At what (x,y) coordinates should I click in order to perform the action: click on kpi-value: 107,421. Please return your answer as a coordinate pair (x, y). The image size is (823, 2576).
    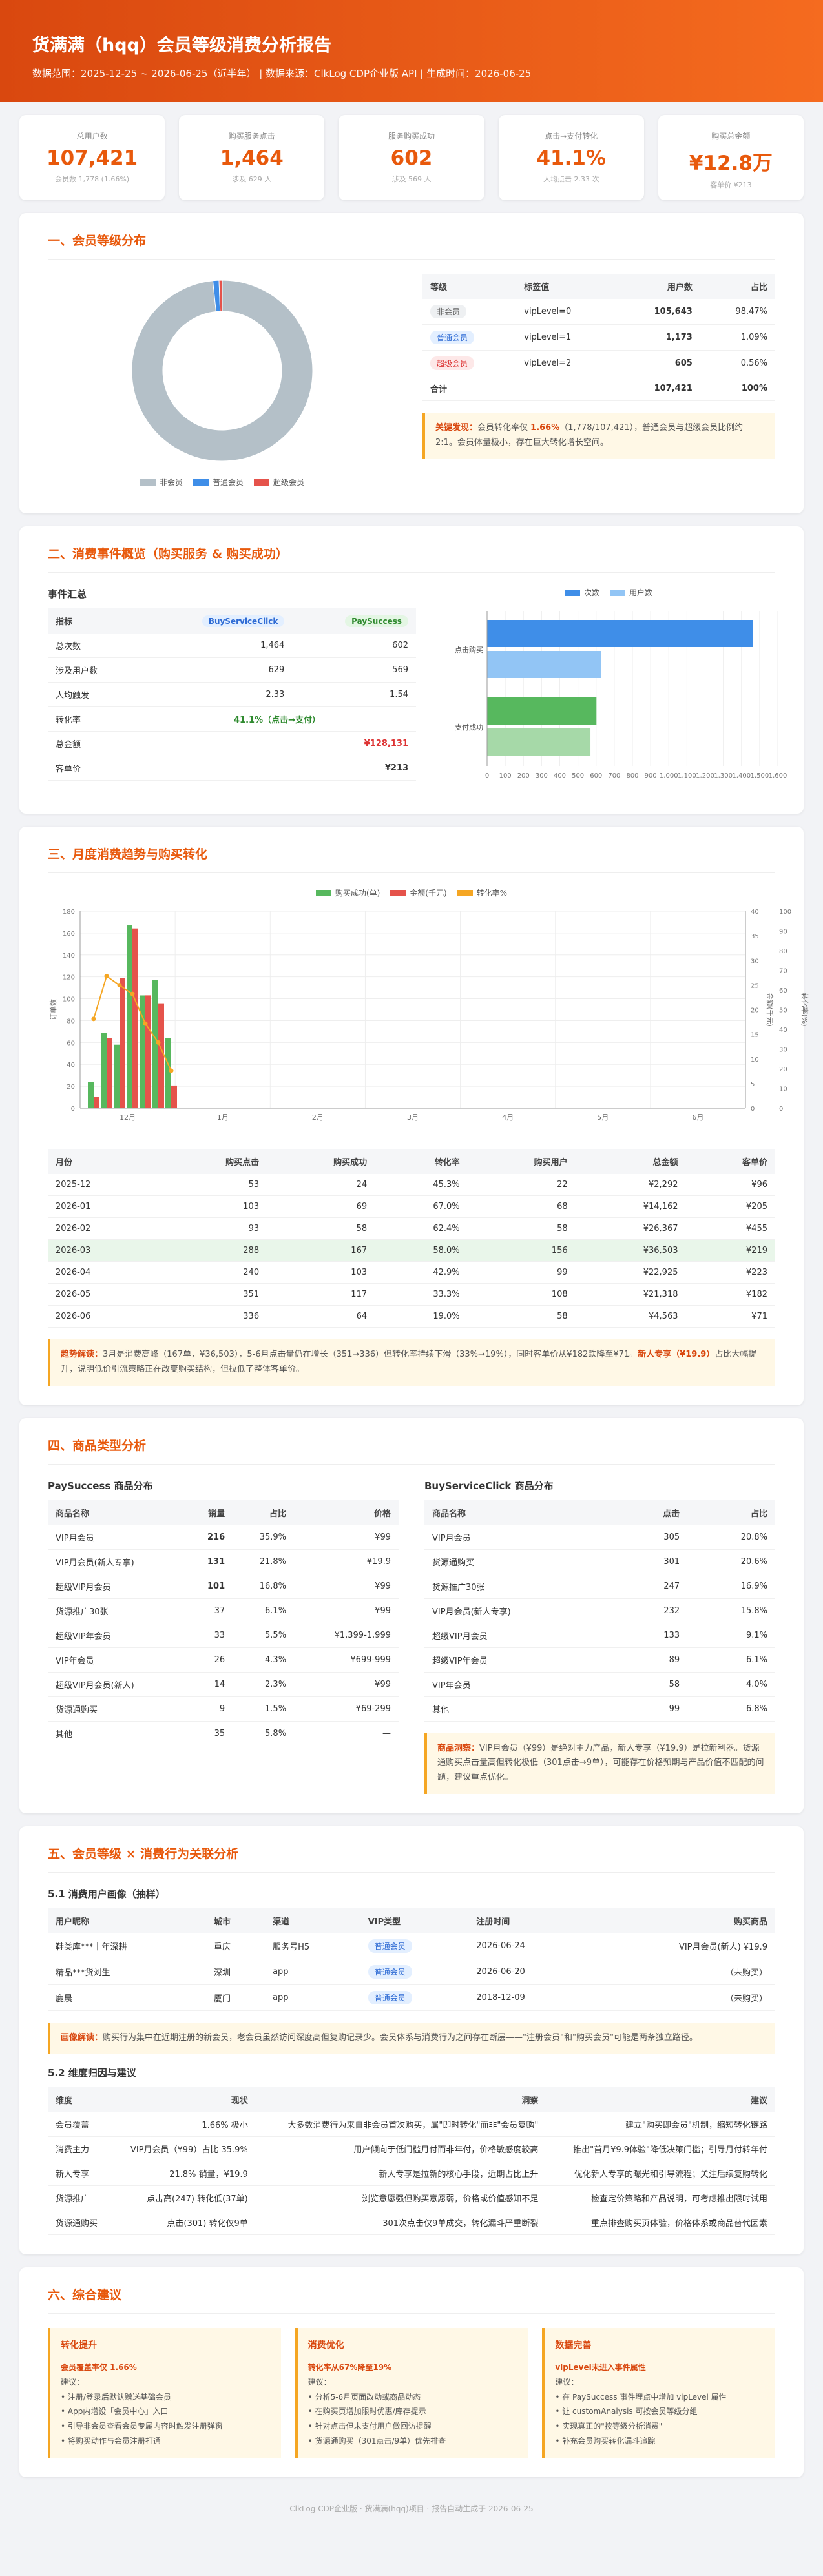
    Looking at the image, I should click on (92, 158).